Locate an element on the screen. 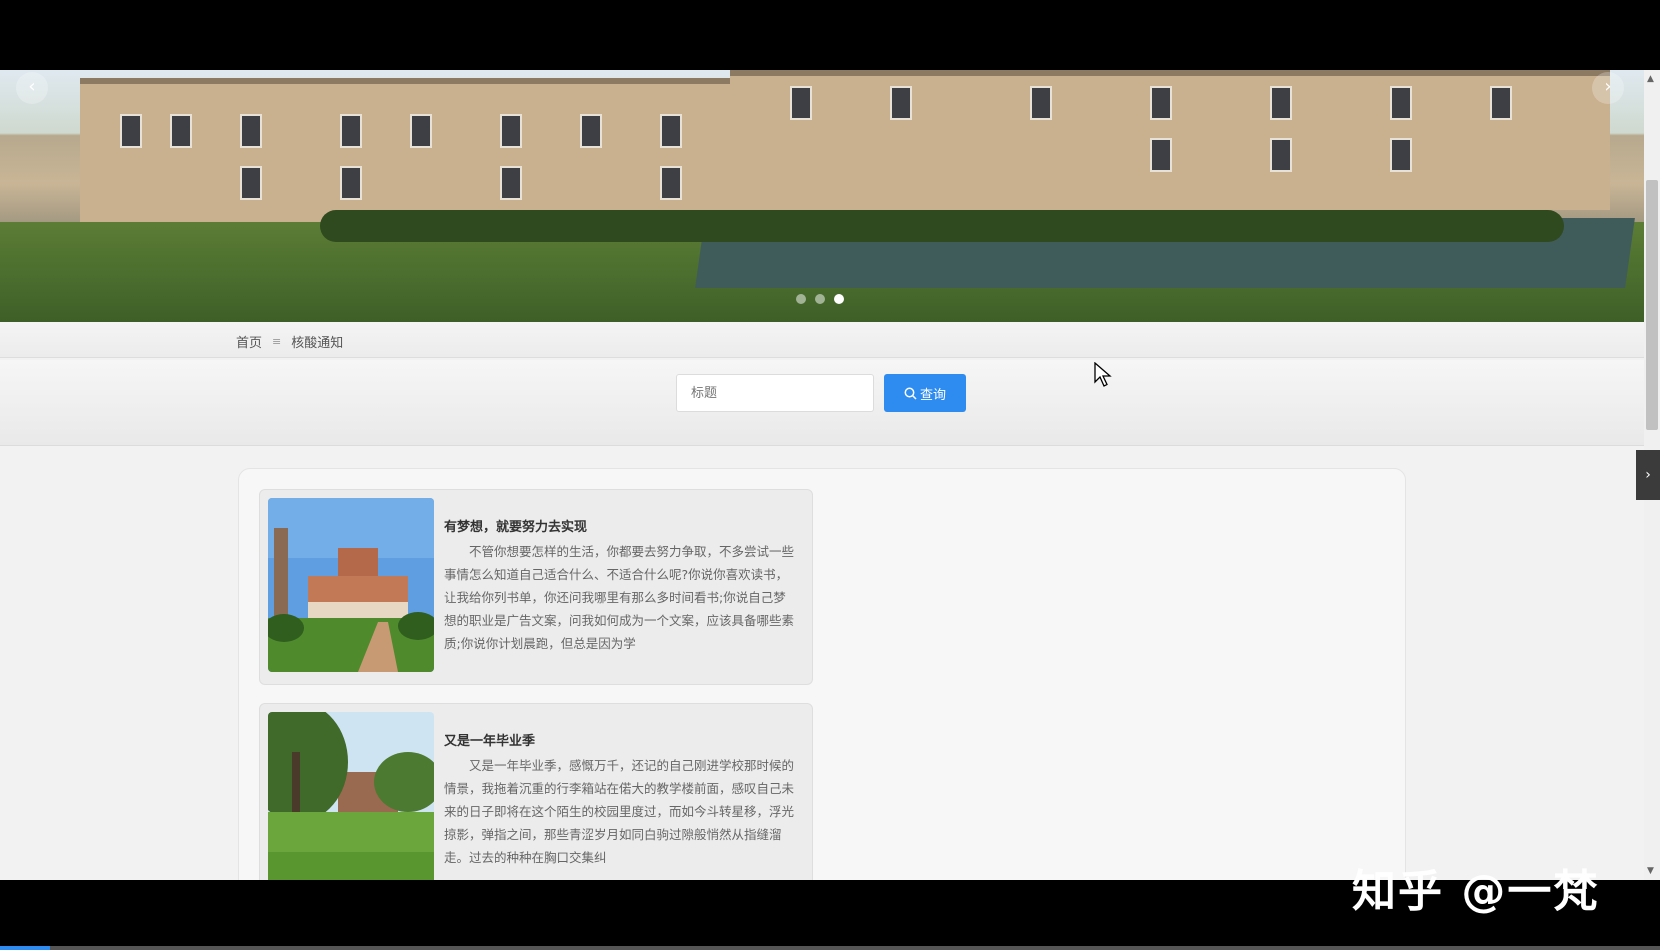 This screenshot has width=1660, height=950. breadcrumb: 首页 ≡ 核酸通知 is located at coordinates (822, 340).